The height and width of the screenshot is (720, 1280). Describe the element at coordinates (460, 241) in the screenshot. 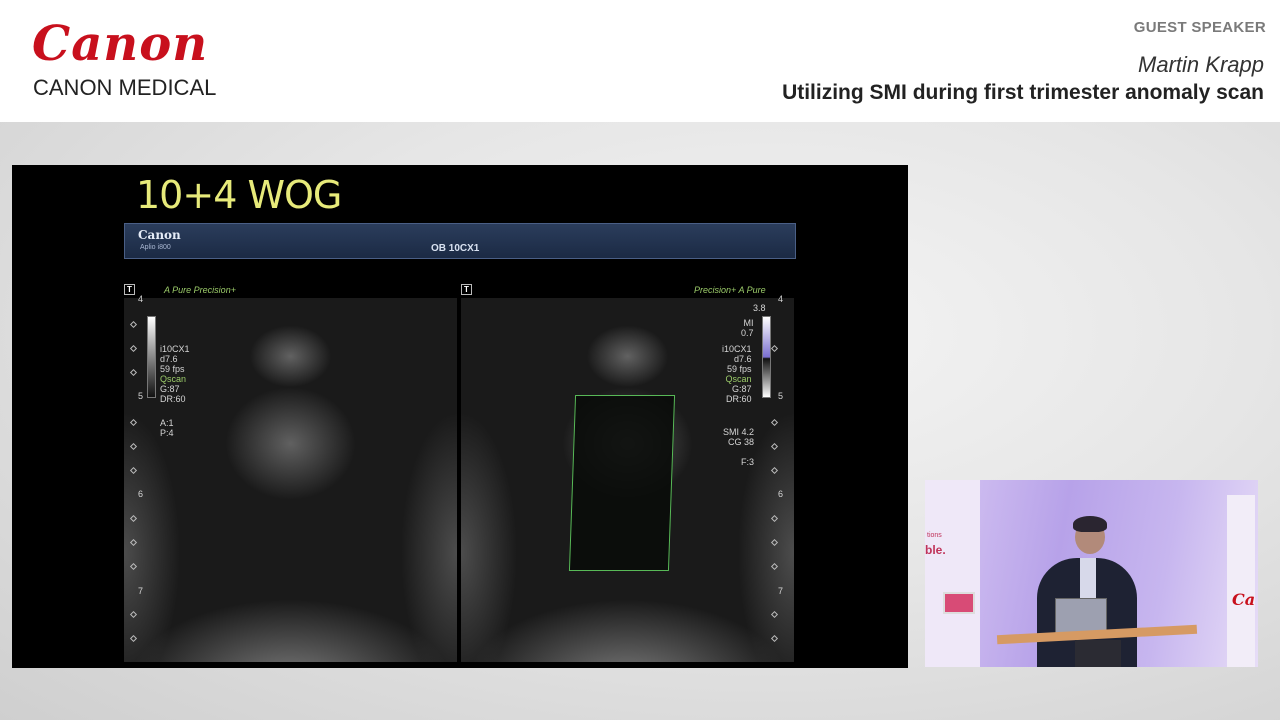

I see `ultrasound-header-bar: Canon Aplio i800 OB 10CX1` at that location.